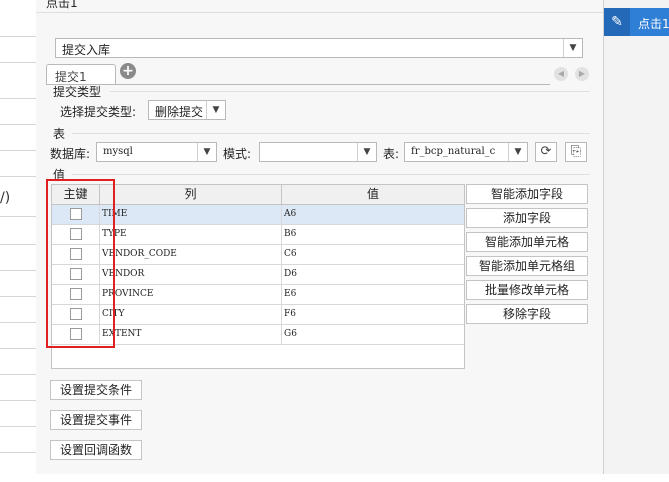  I want to click on background-text-fragment: /), so click(5, 198).